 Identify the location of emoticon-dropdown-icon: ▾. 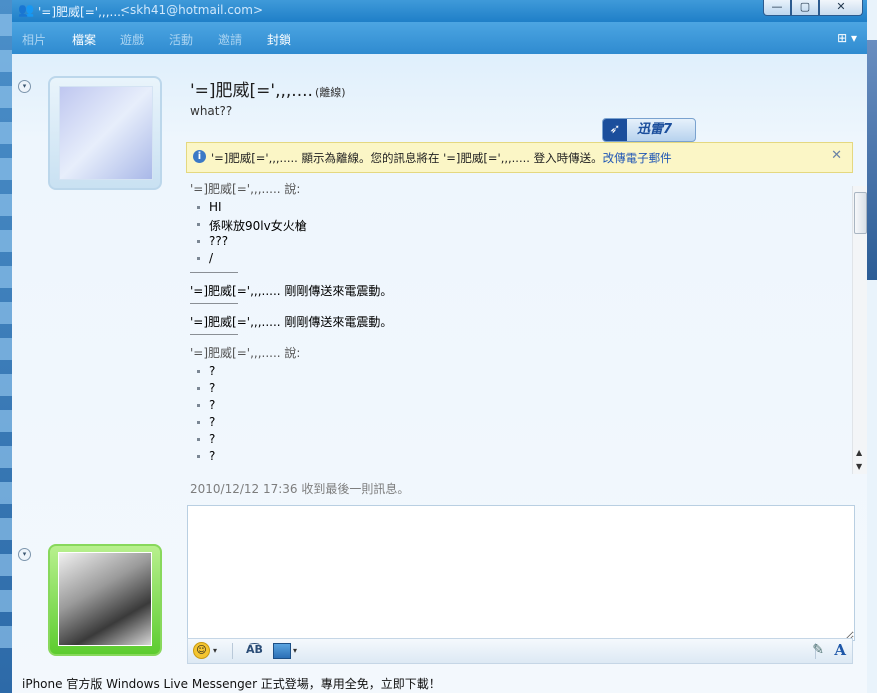
(215, 650).